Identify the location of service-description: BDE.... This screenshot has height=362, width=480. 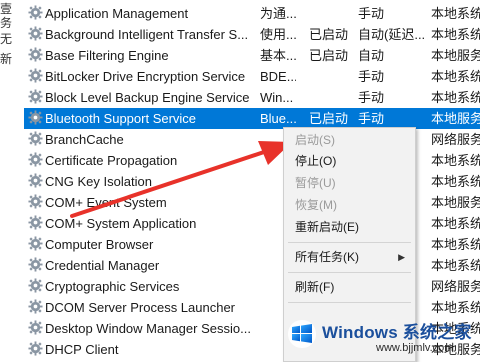
(278, 76).